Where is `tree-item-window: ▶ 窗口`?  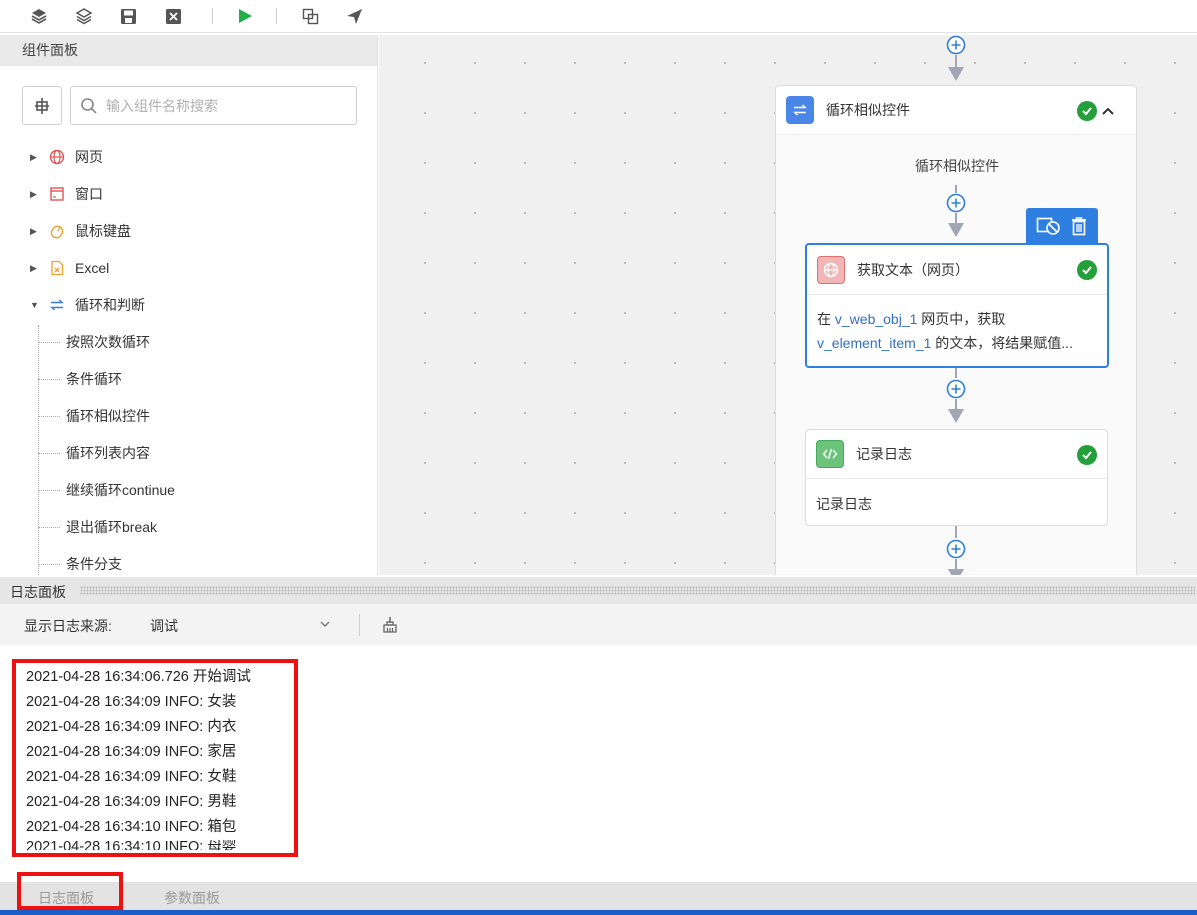
tree-item-window: ▶ 窗口 is located at coordinates (66, 194).